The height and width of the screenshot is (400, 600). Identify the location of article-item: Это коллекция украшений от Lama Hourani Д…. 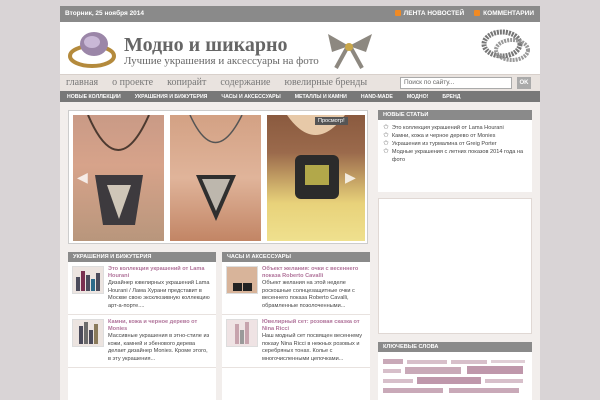
(142, 289).